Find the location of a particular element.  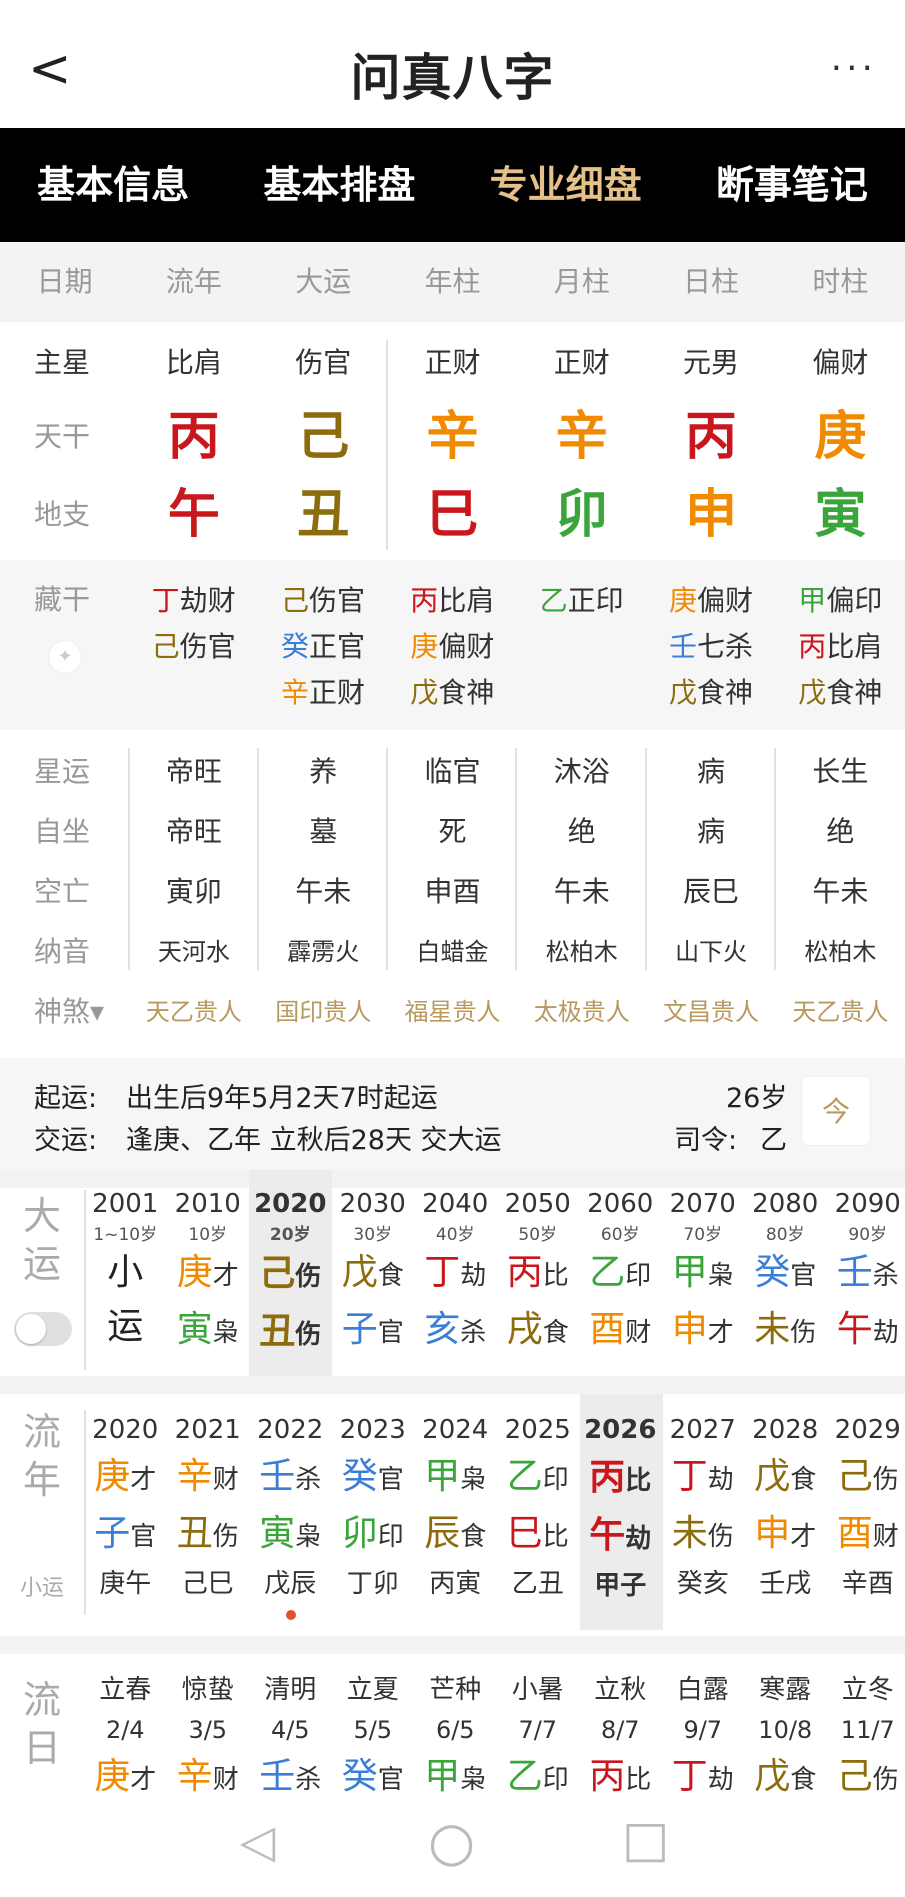

ganzhi: 壬杀 is located at coordinates (866, 1274).